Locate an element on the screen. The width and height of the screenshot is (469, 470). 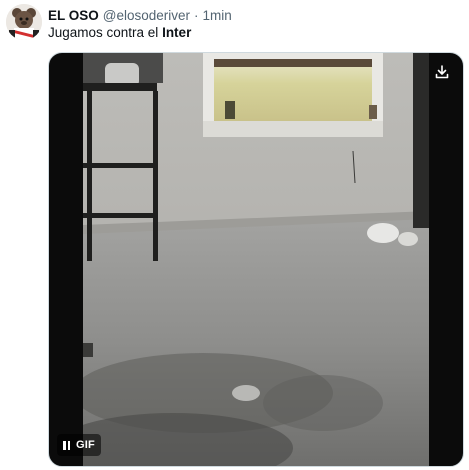
download-icon is located at coordinates (442, 72).